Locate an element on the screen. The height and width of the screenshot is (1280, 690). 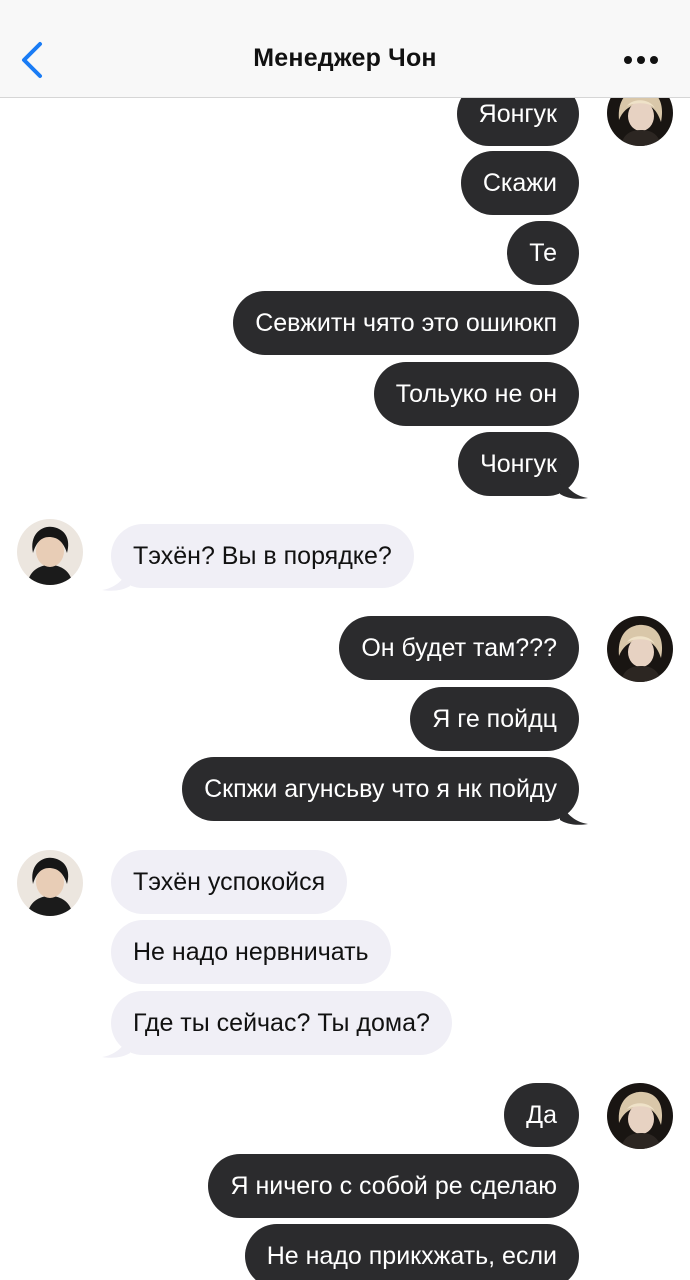
ellipsis-icon is located at coordinates (641, 60).